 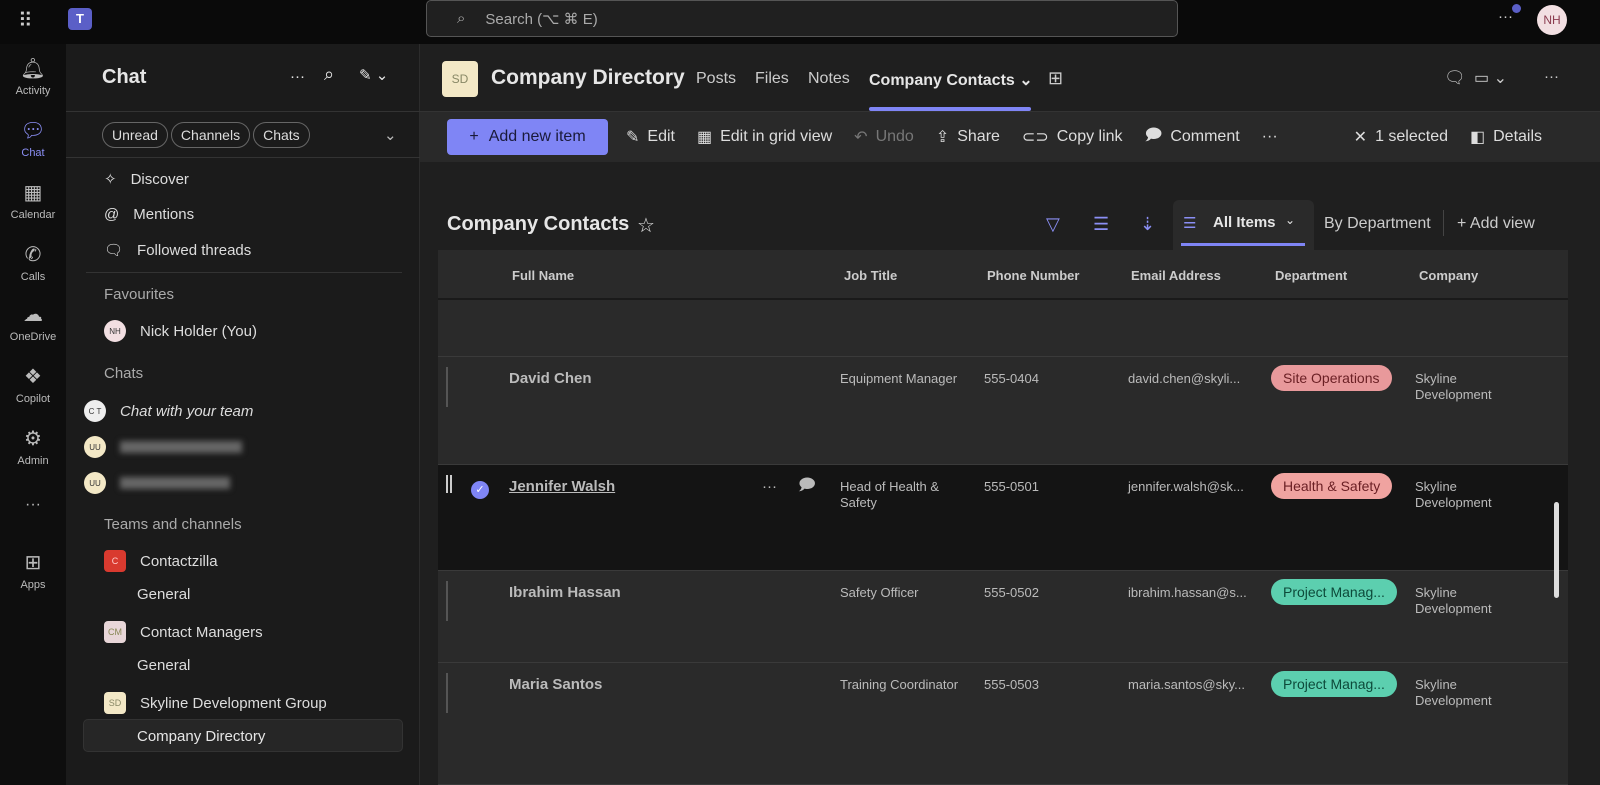 I want to click on filter-unread: Unread, so click(x=135, y=135).